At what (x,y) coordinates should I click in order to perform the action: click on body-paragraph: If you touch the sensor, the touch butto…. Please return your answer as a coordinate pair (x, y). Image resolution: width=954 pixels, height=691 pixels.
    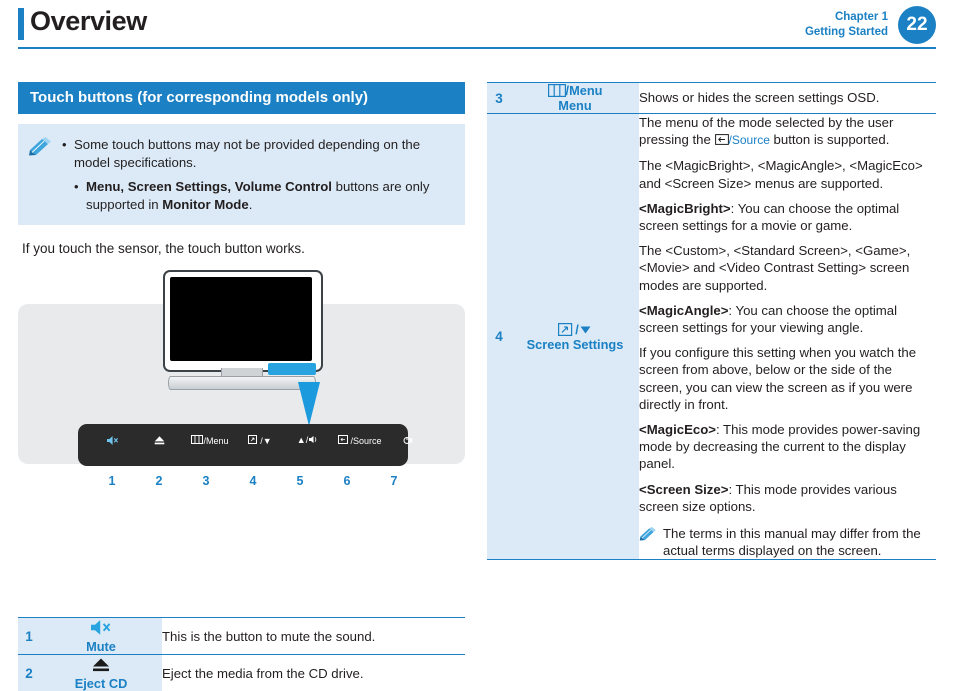
    Looking at the image, I should click on (241, 248).